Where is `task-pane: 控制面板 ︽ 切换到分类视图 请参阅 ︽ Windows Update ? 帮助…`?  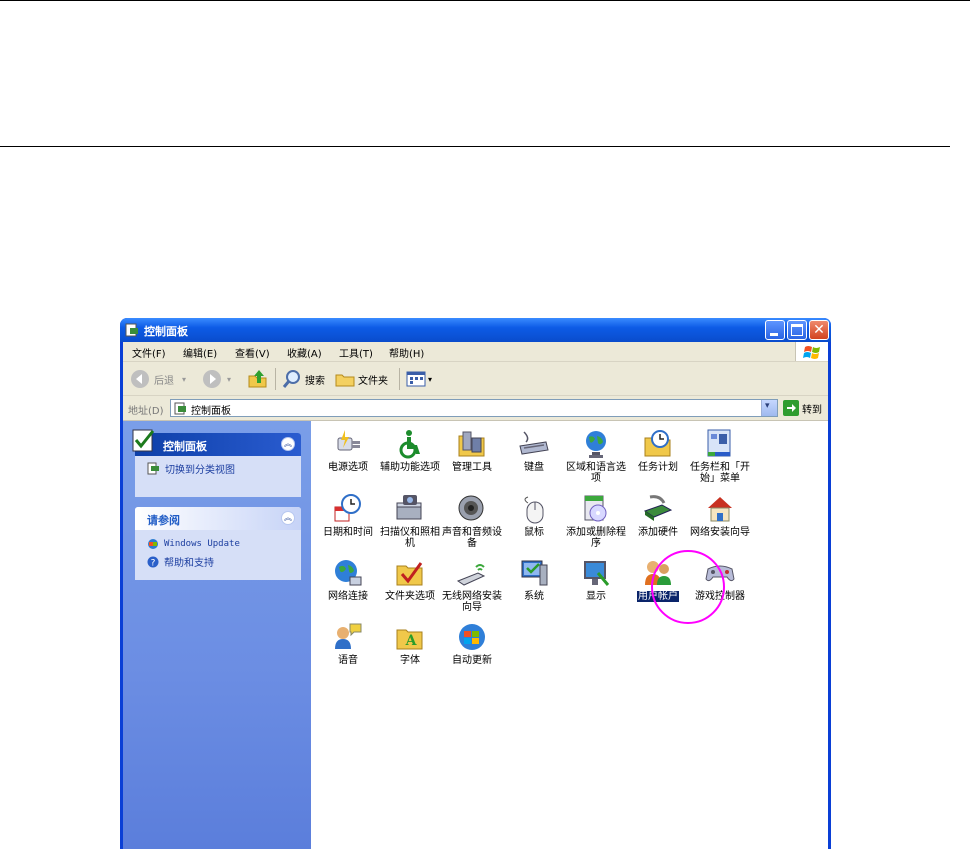 task-pane: 控制面板 ︽ 切换到分类视图 请参阅 ︽ Windows Update ? 帮助… is located at coordinates (217, 635).